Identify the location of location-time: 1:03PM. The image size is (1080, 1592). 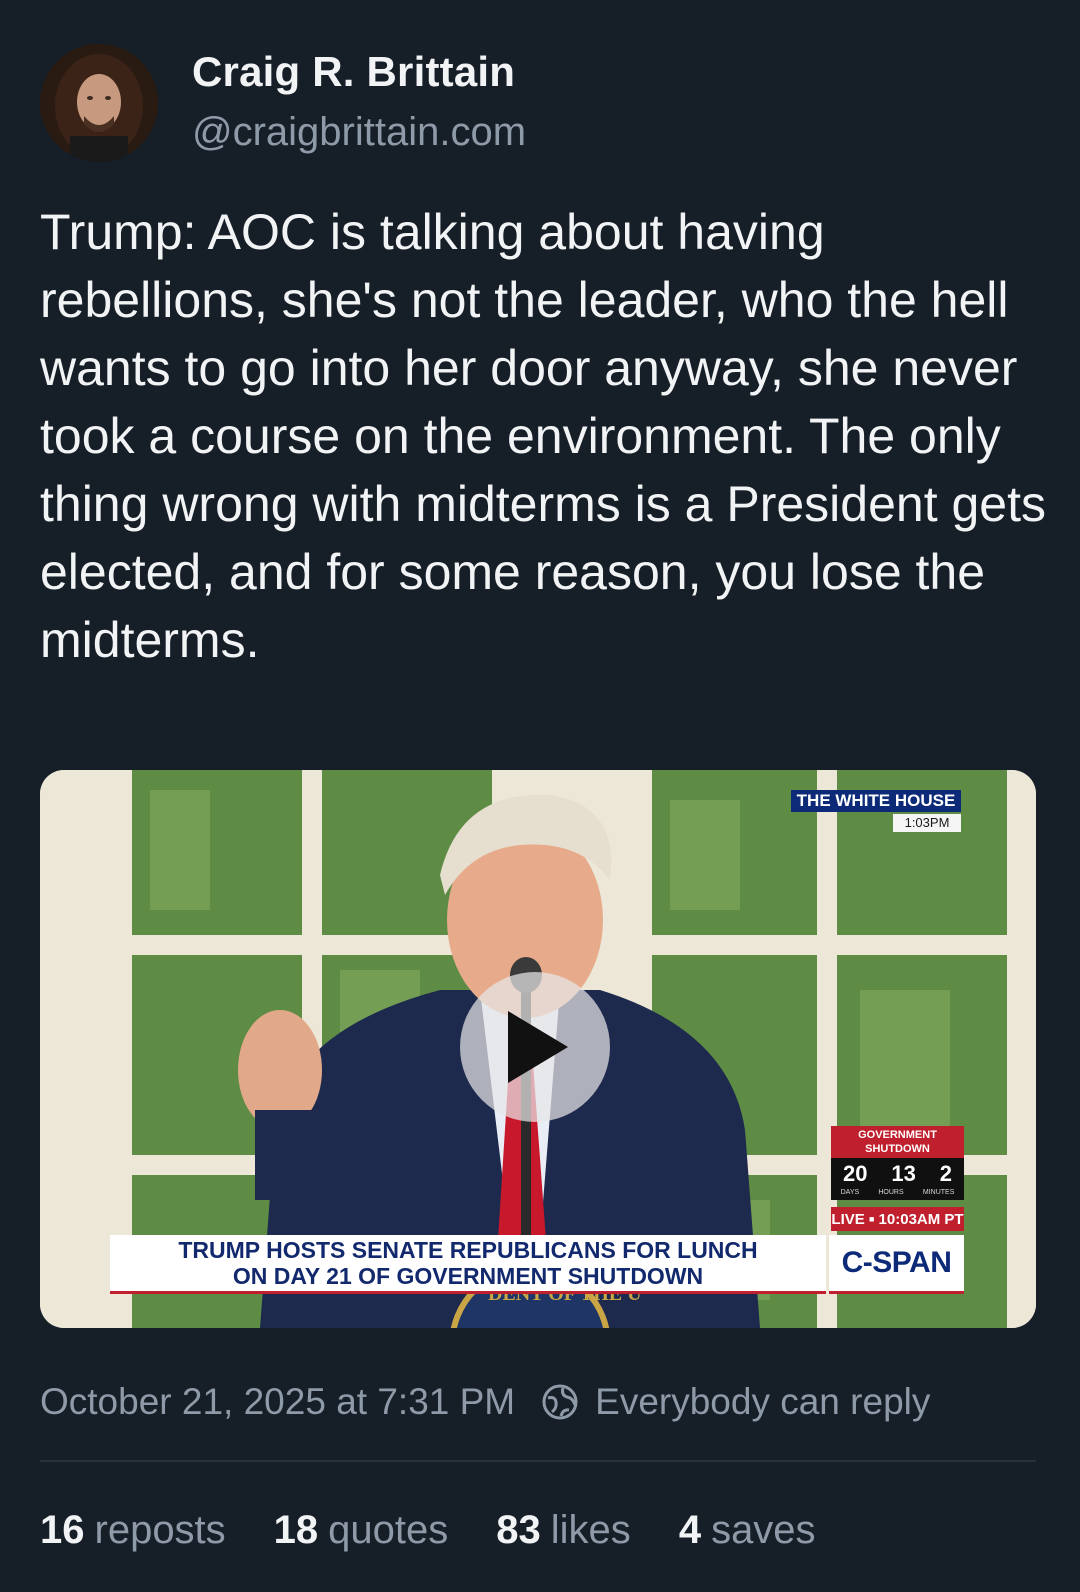
(927, 823).